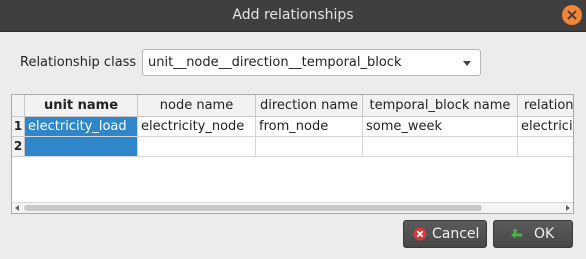  I want to click on scroll-left-arrow-icon, so click(17, 208).